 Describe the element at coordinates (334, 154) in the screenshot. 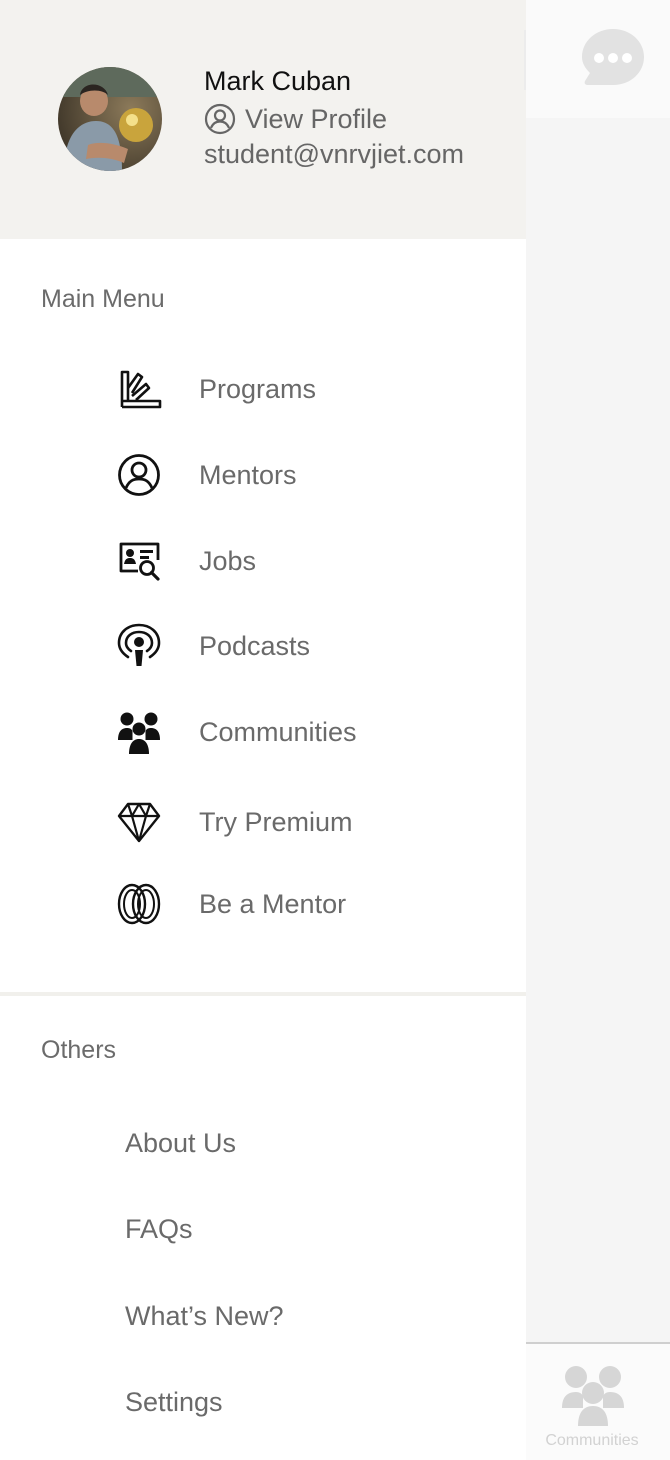

I see `user-email: student@vnrvjiet.com` at that location.